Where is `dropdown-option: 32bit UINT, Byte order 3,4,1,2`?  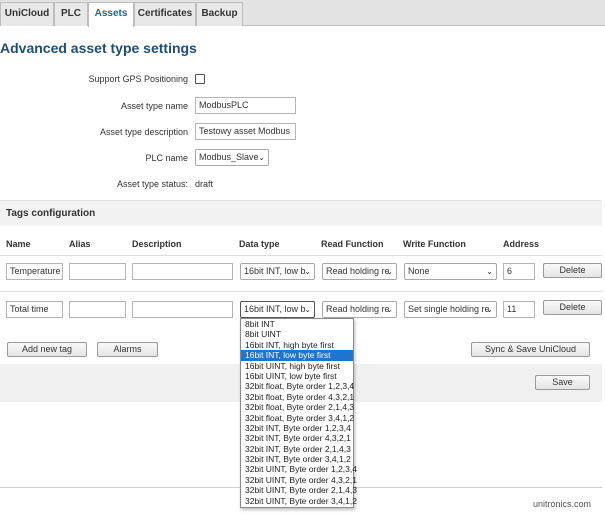
dropdown-option: 32bit UINT, Byte order 3,4,1,2 is located at coordinates (299, 501).